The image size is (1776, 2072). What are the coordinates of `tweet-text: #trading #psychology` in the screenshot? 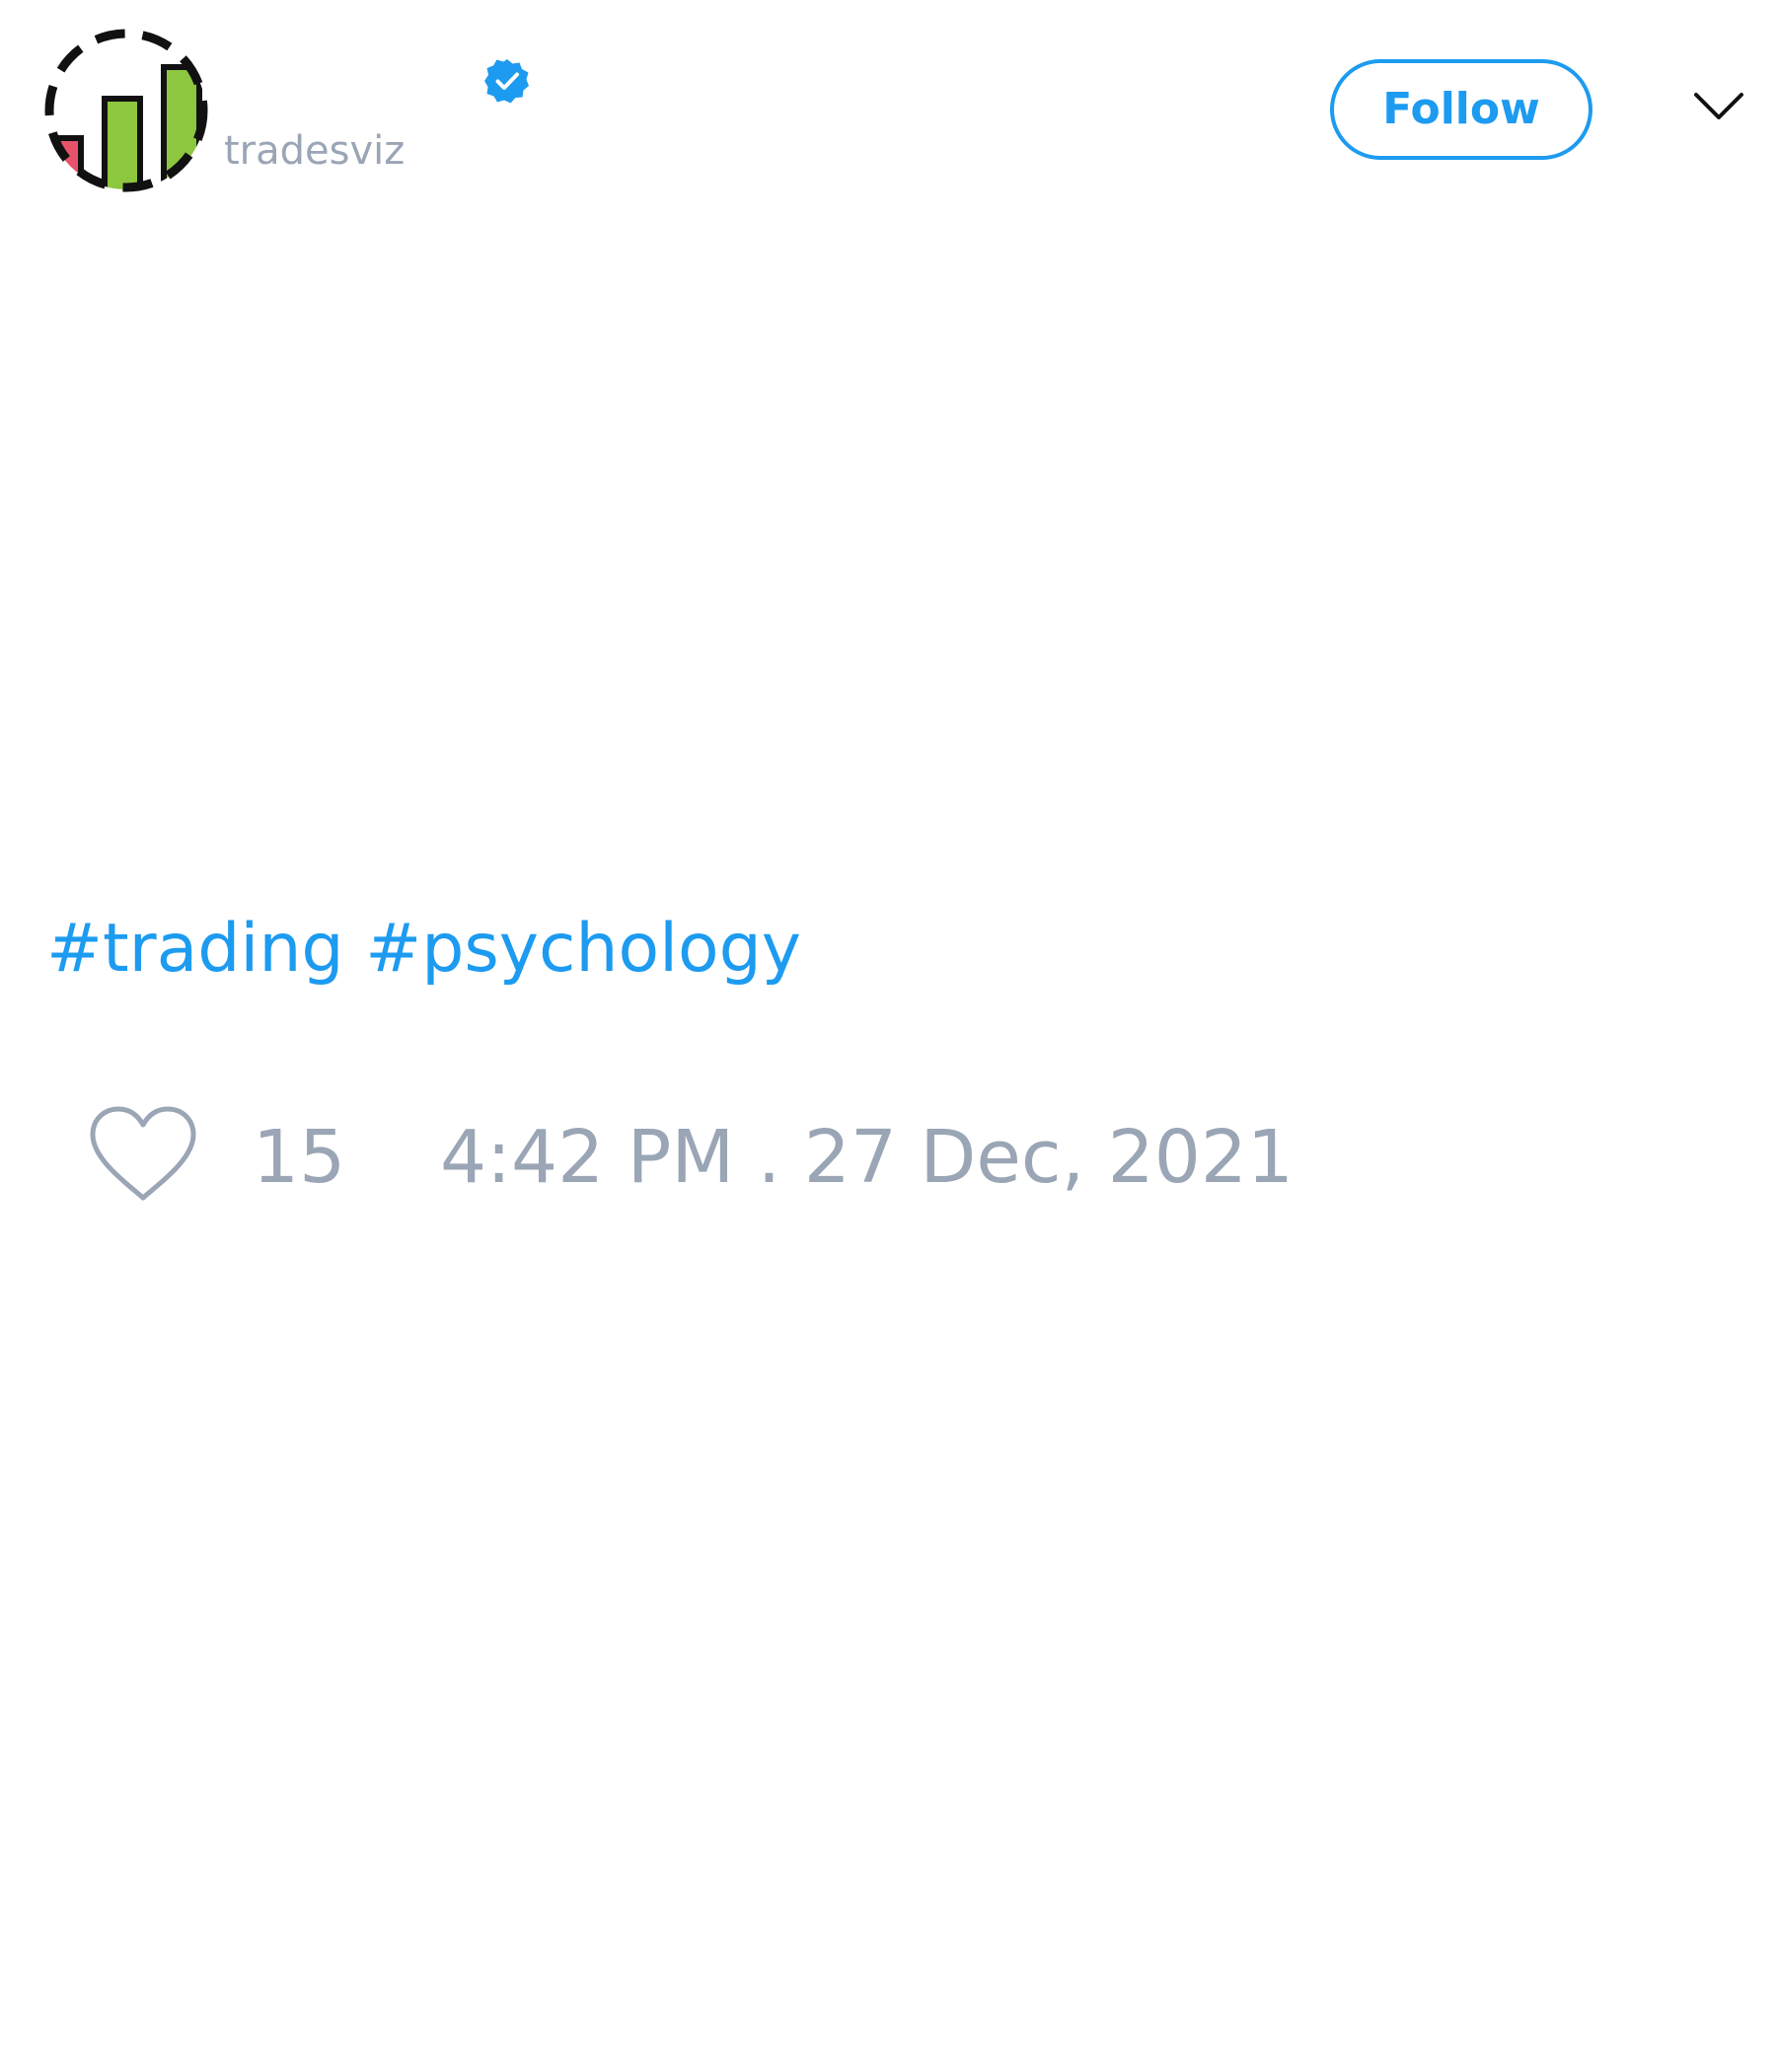 It's located at (424, 950).